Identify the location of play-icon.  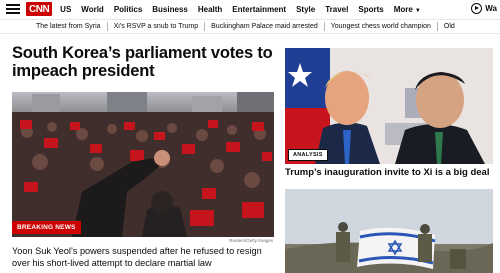
(477, 8).